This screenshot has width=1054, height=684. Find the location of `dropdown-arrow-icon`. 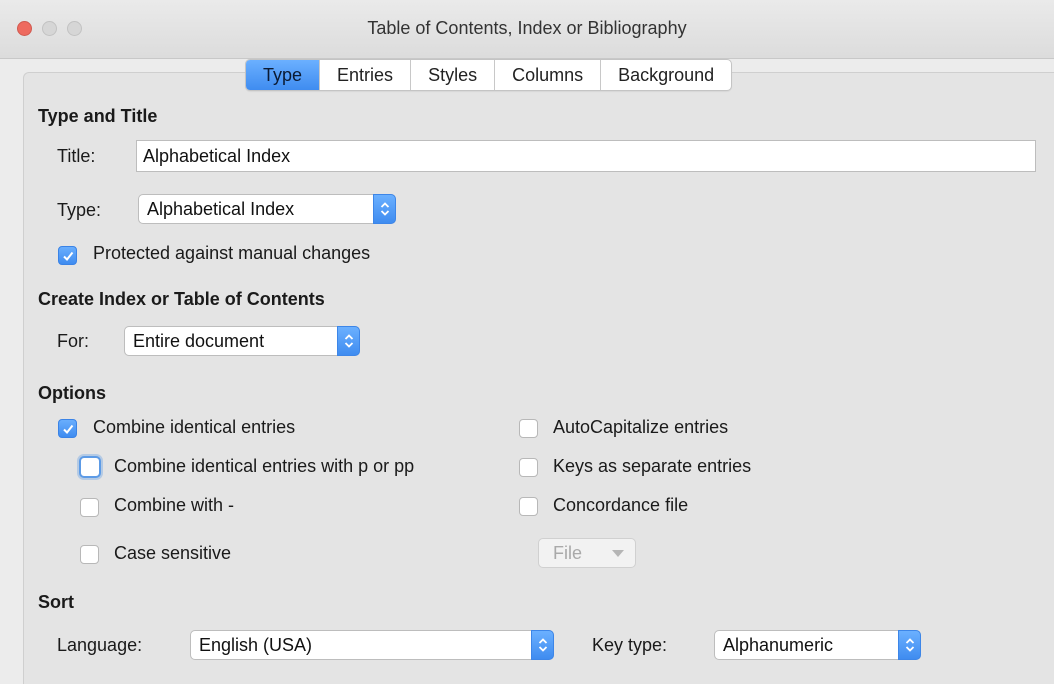

dropdown-arrow-icon is located at coordinates (618, 553).